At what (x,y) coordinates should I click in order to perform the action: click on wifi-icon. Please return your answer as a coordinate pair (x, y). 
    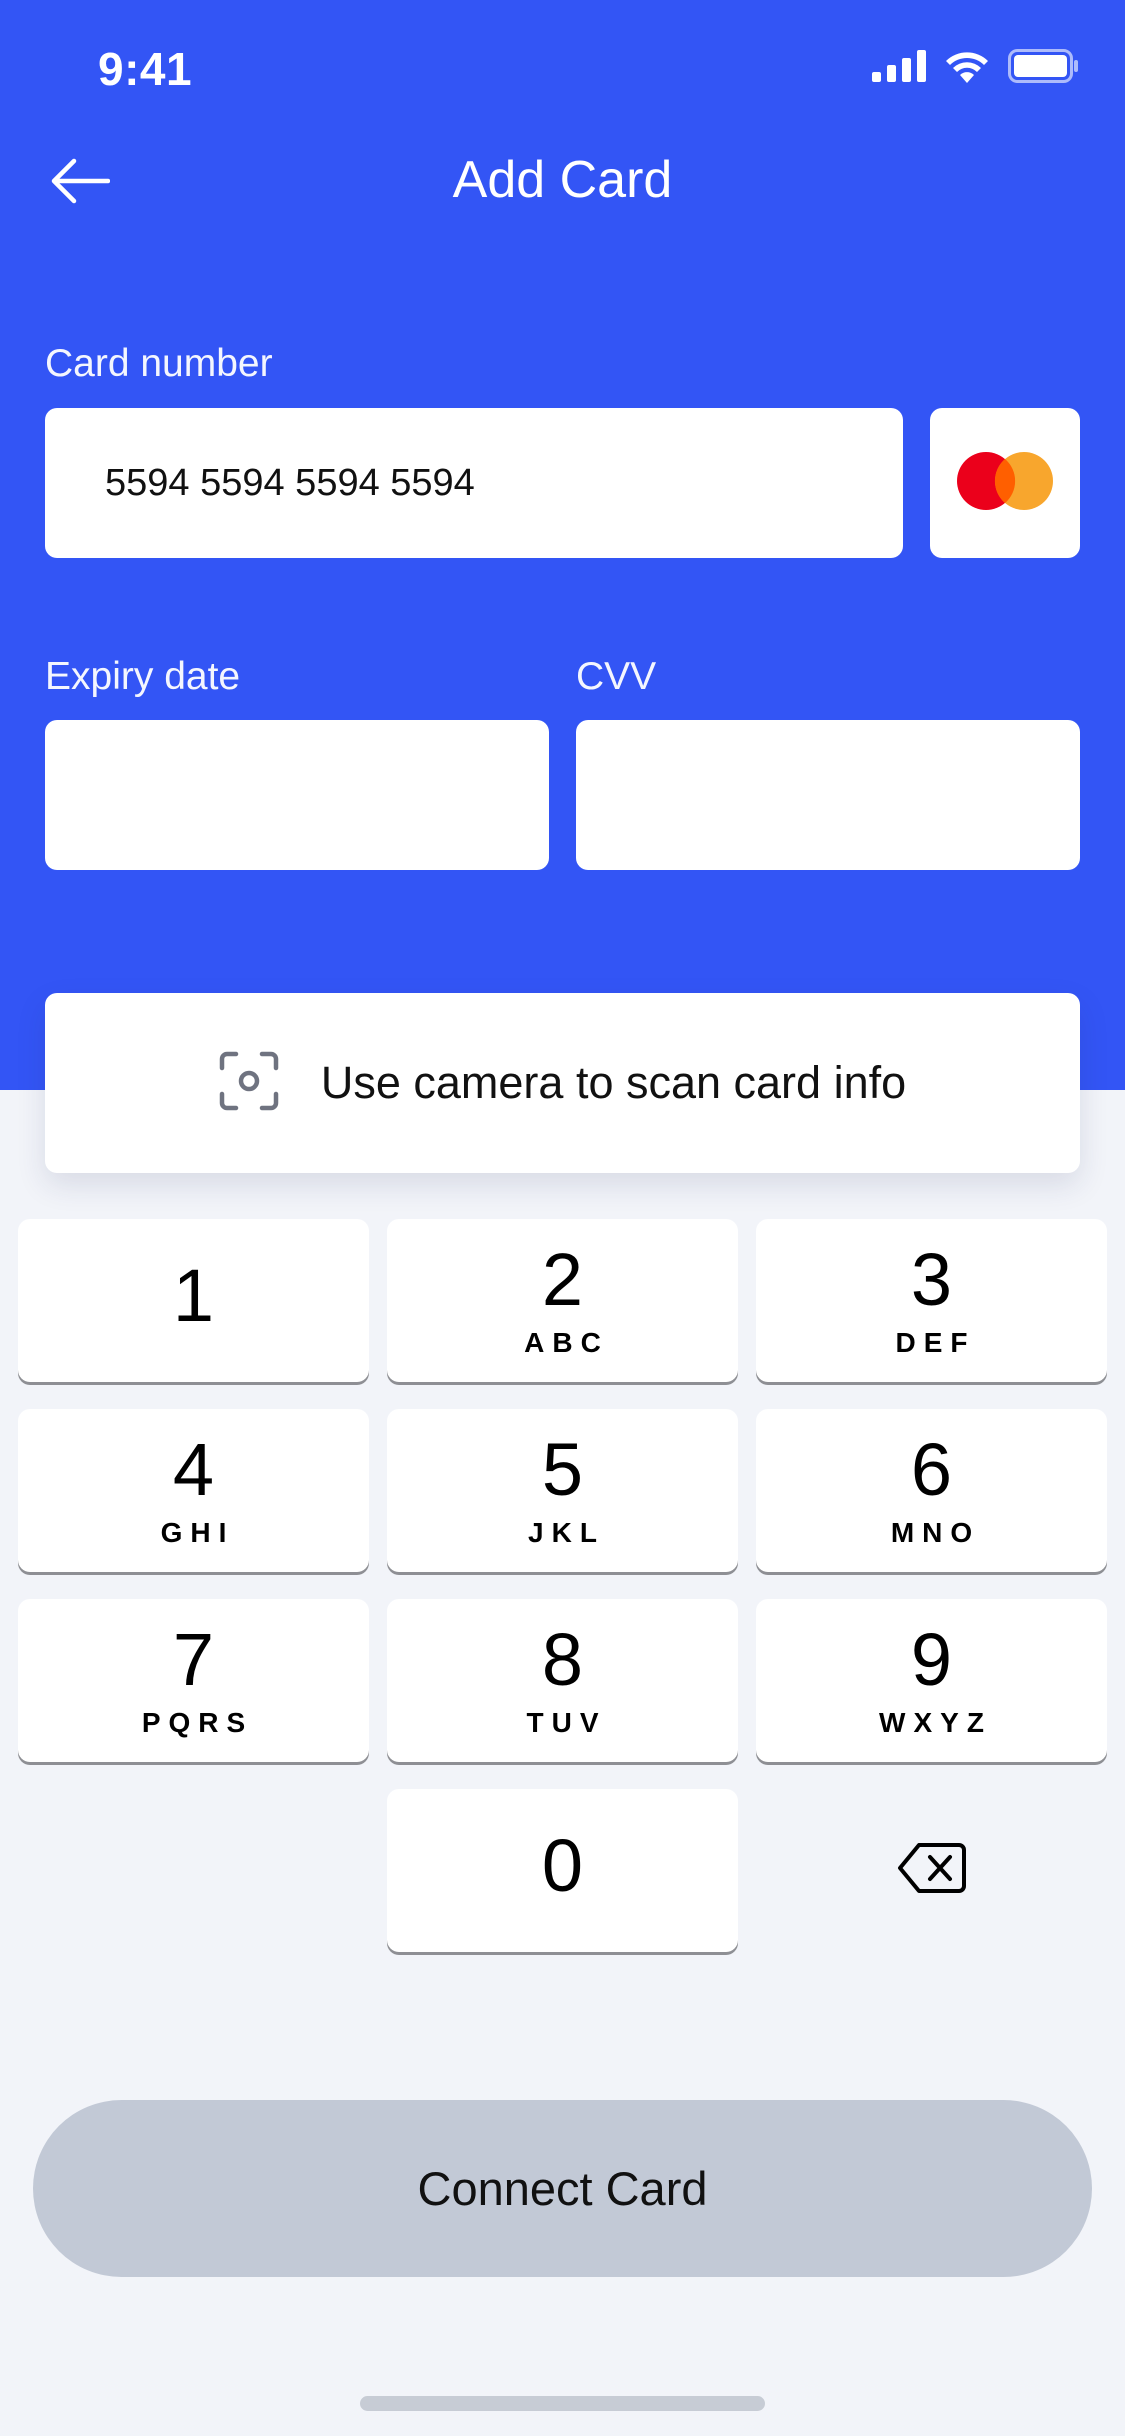
    Looking at the image, I should click on (967, 68).